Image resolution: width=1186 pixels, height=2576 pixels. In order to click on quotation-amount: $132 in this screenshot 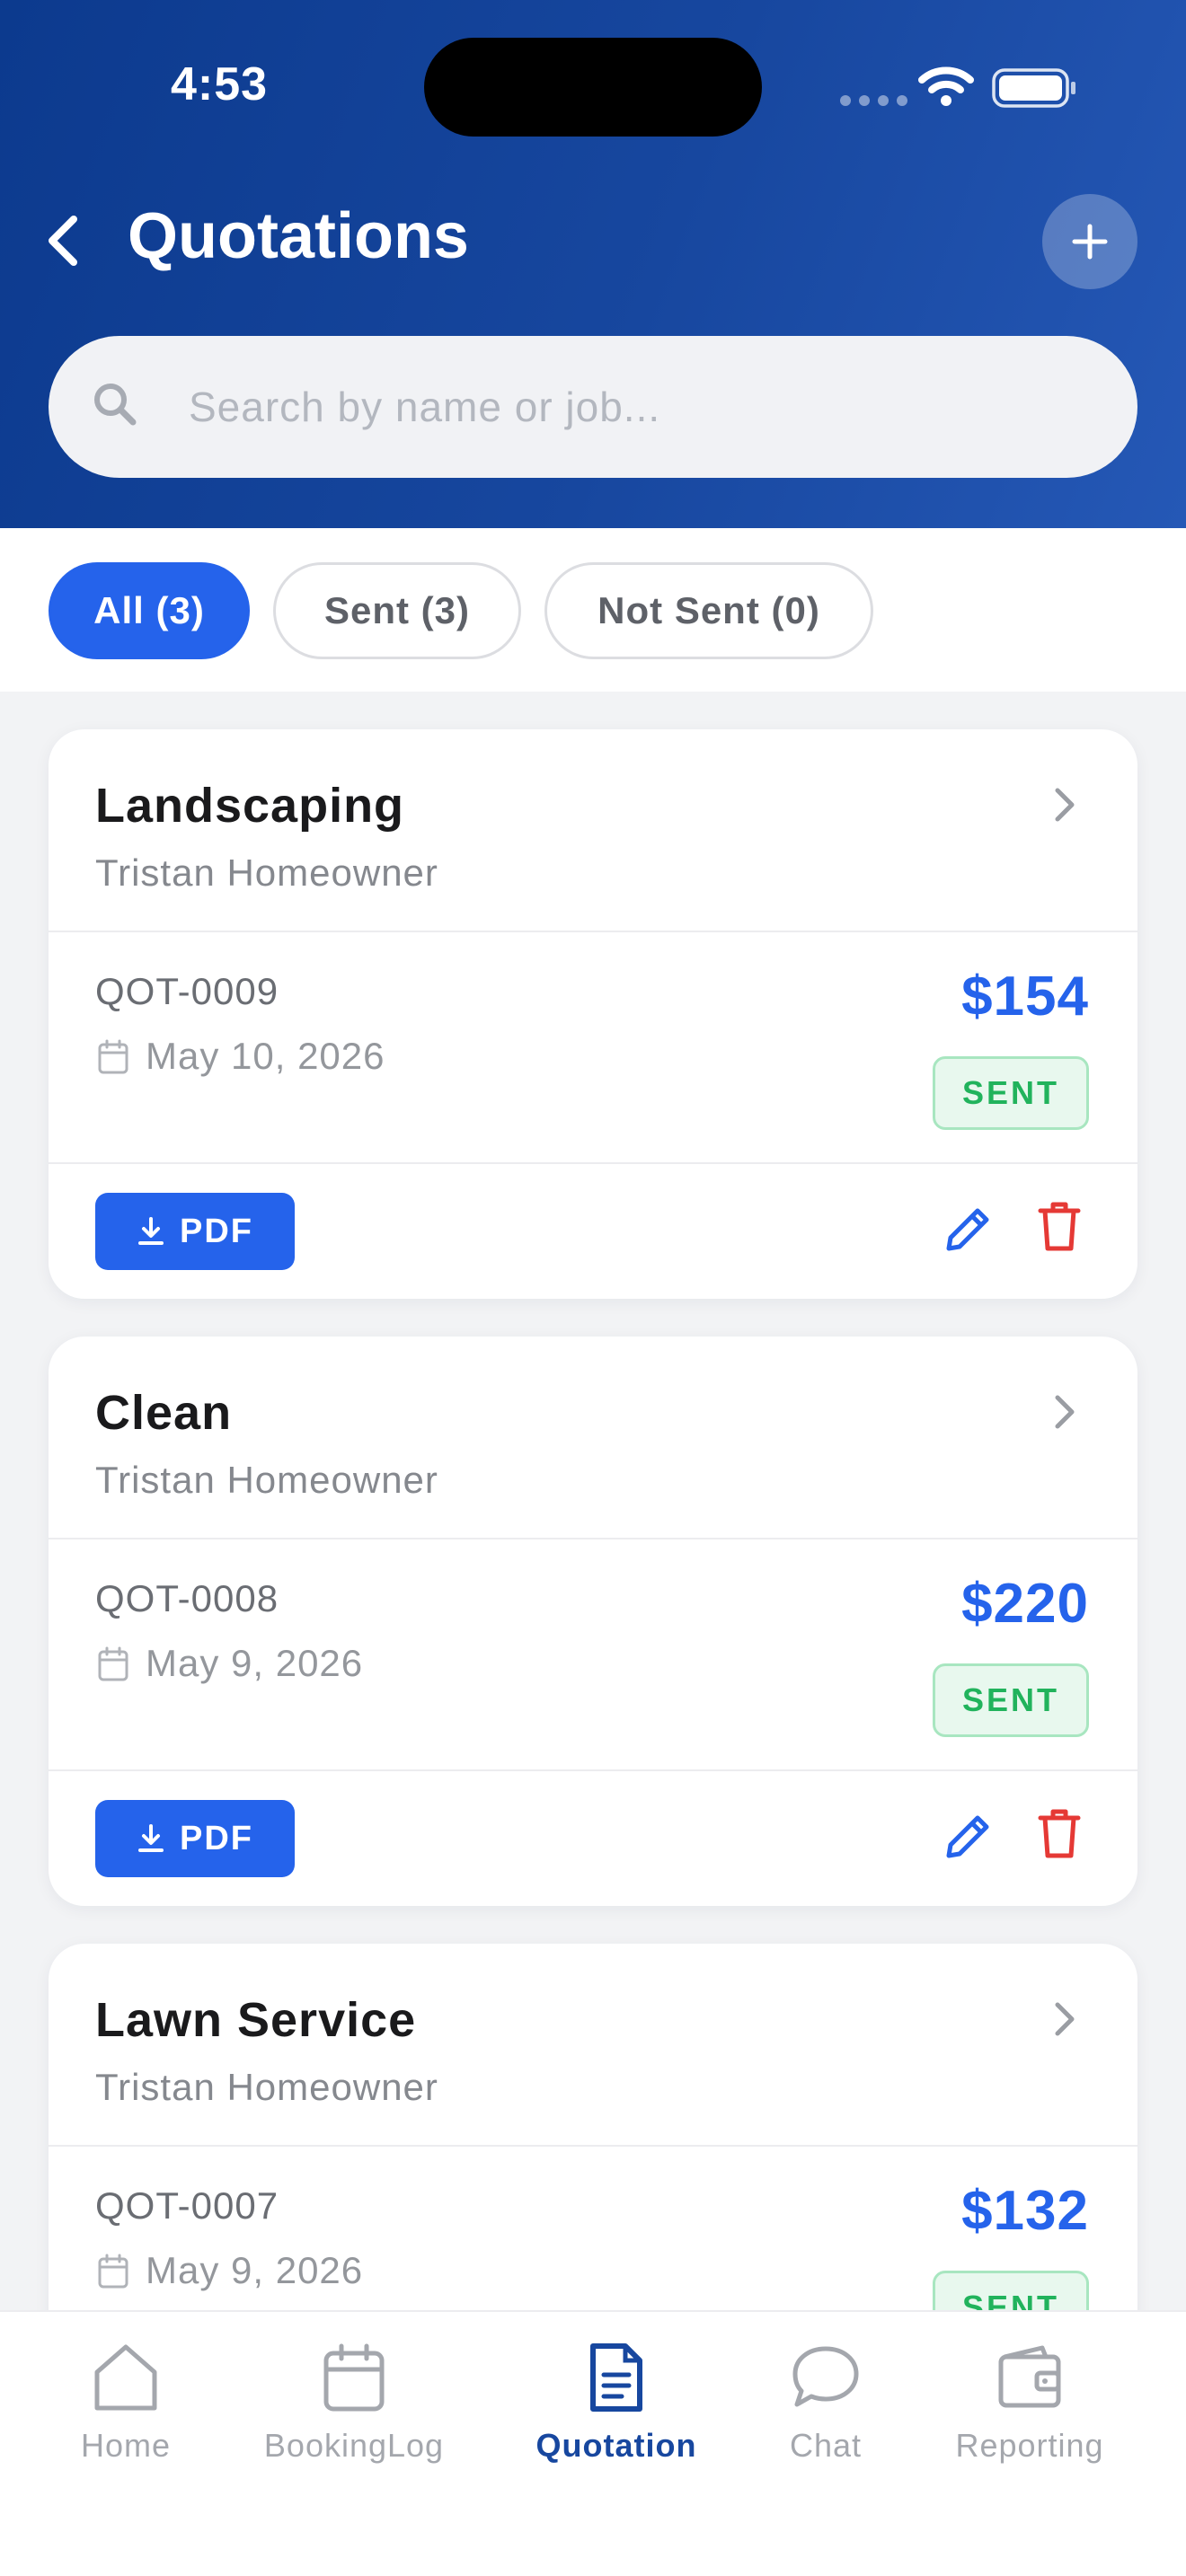, I will do `click(1025, 2211)`.